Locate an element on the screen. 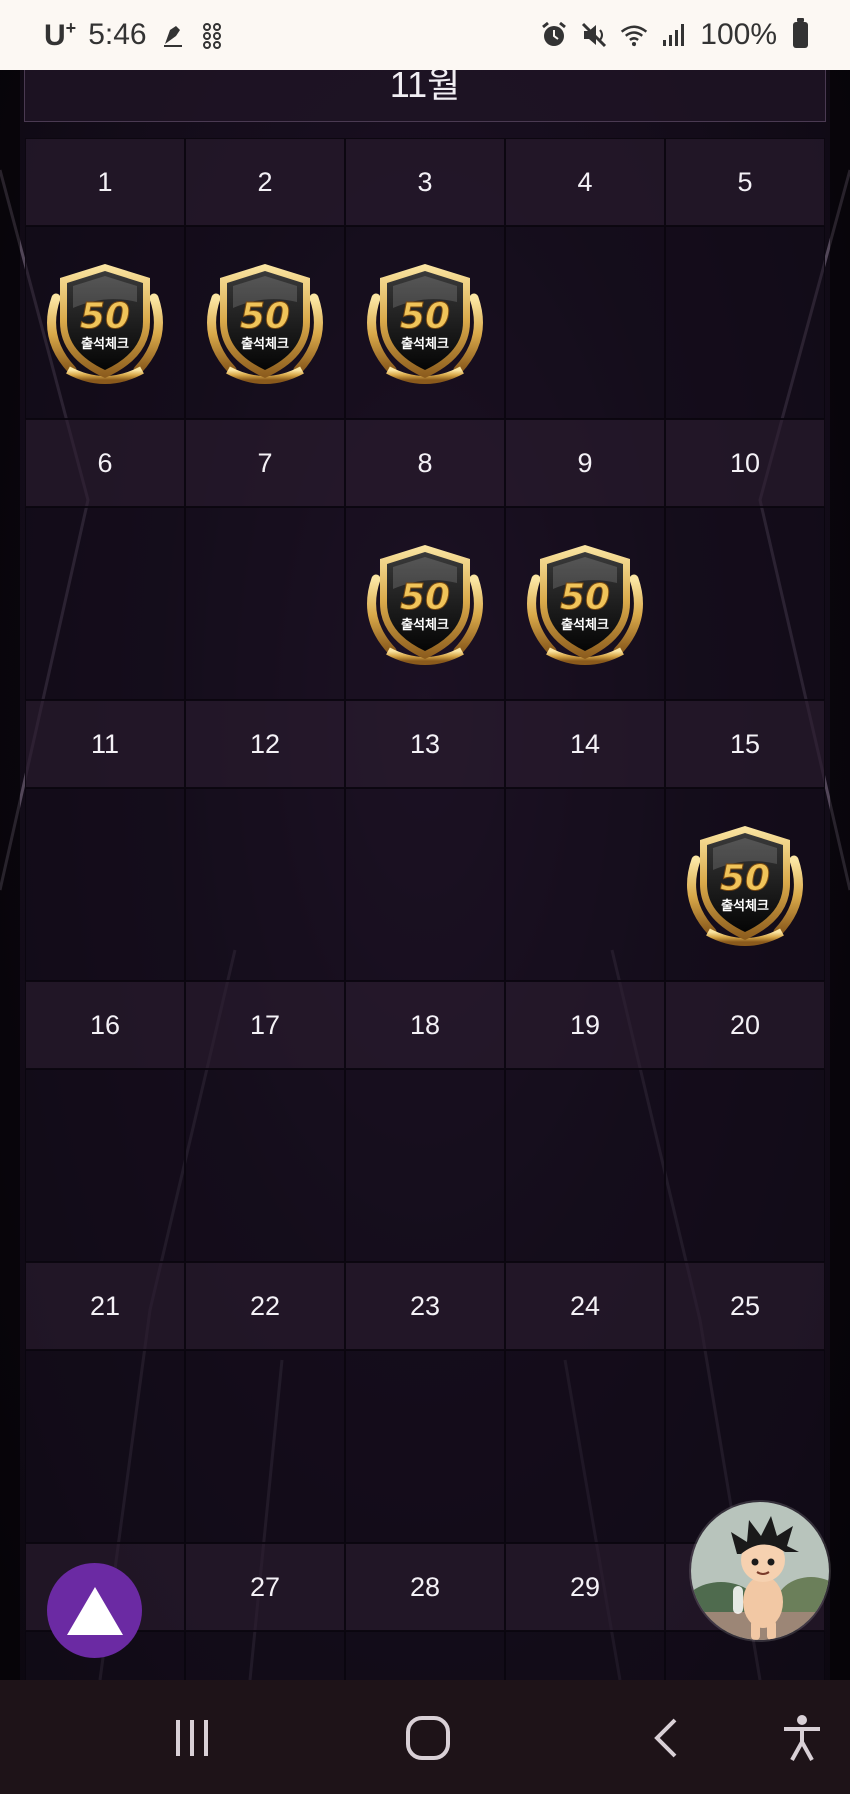 The height and width of the screenshot is (1794, 850). carrier-label: U+ is located at coordinates (60, 35).